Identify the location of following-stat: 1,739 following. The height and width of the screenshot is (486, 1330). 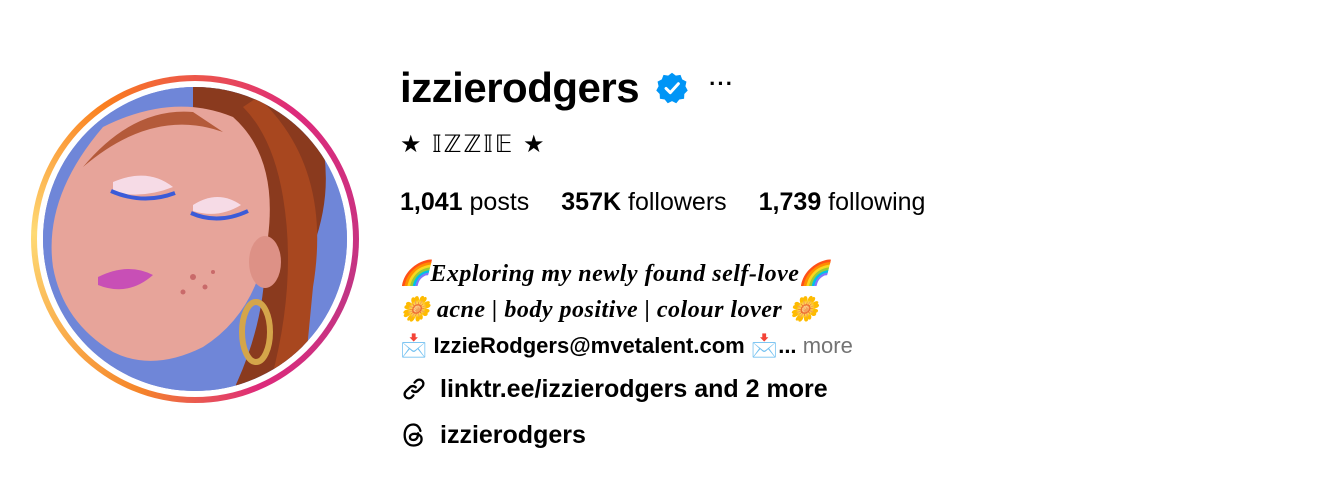
(842, 202).